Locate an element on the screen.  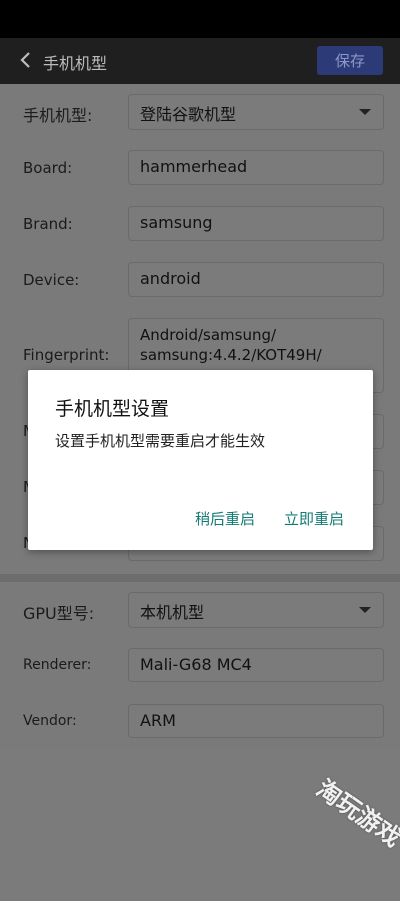
restart-later-button: 稍后重启 is located at coordinates (225, 518).